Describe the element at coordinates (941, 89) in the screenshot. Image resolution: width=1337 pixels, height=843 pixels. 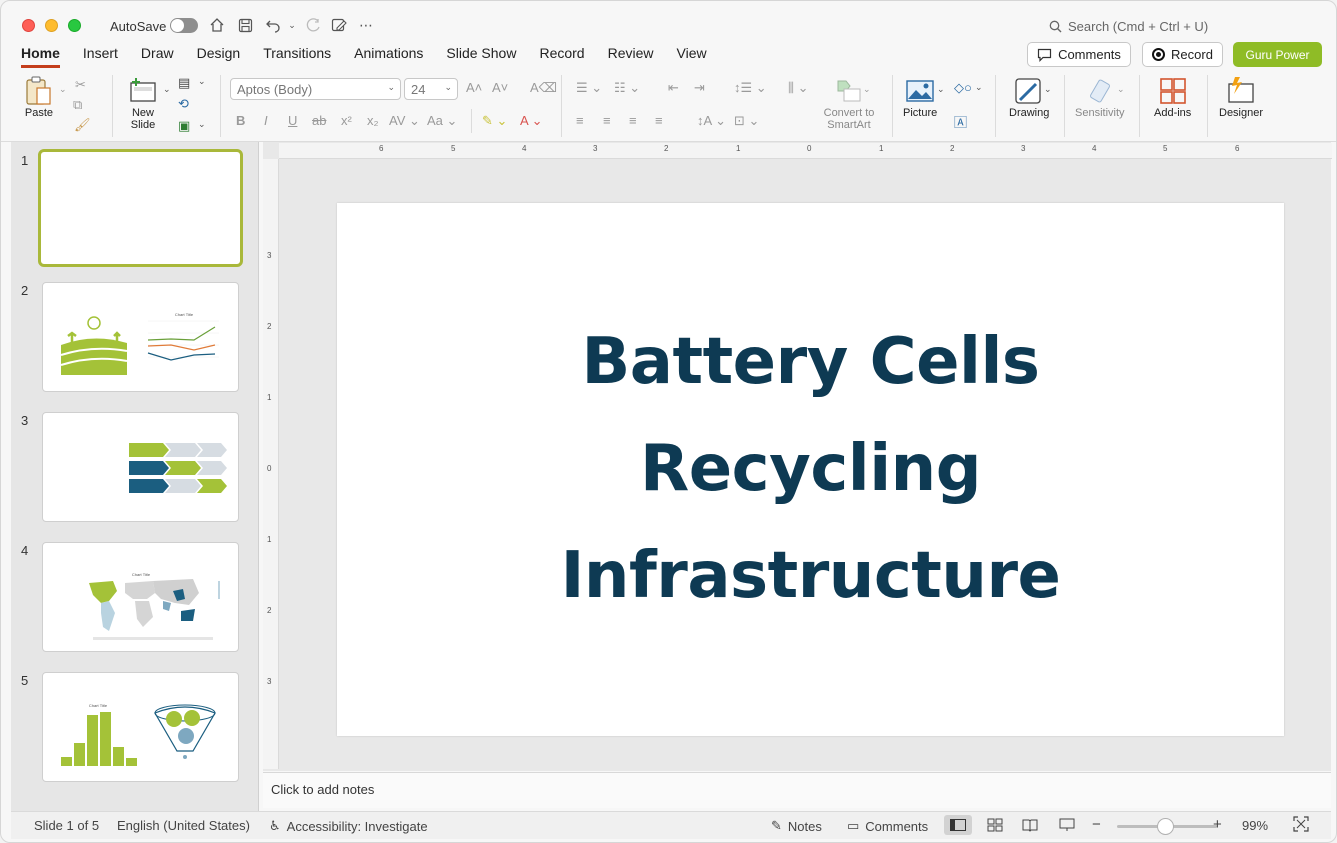
I see `picture-dropdown-icon: ⌄` at that location.